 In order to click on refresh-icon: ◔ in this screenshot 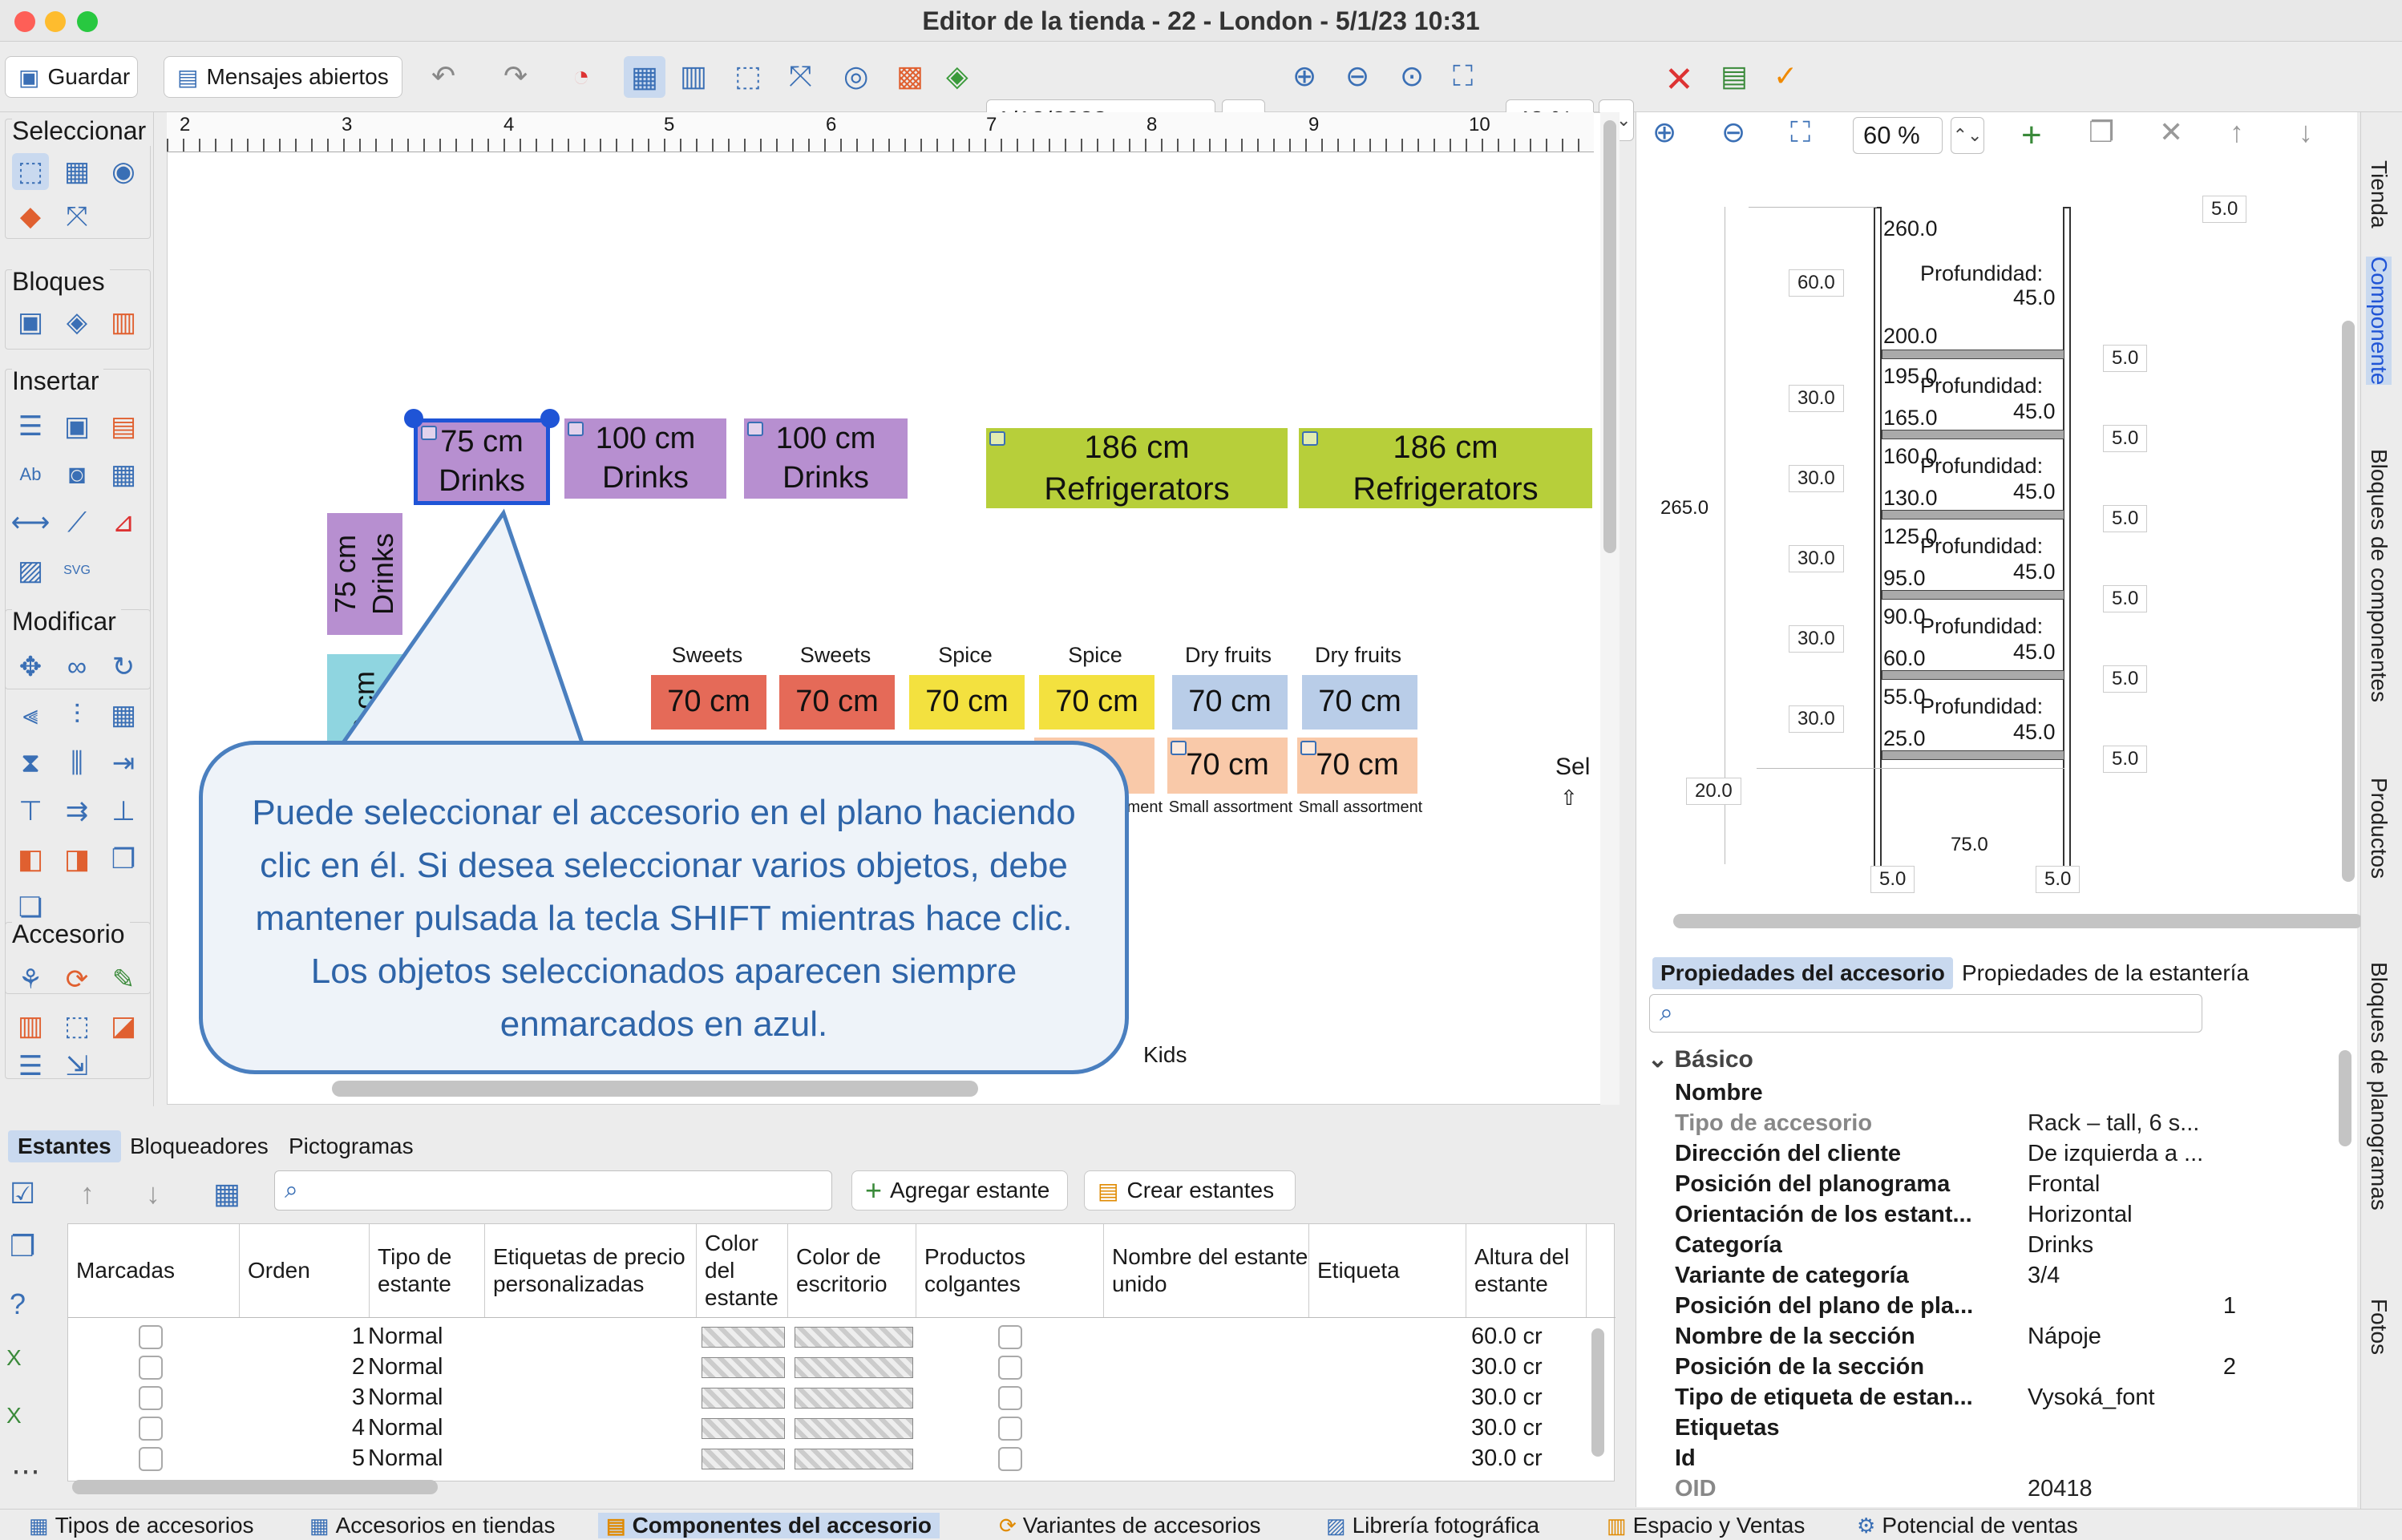, I will do `click(581, 76)`.